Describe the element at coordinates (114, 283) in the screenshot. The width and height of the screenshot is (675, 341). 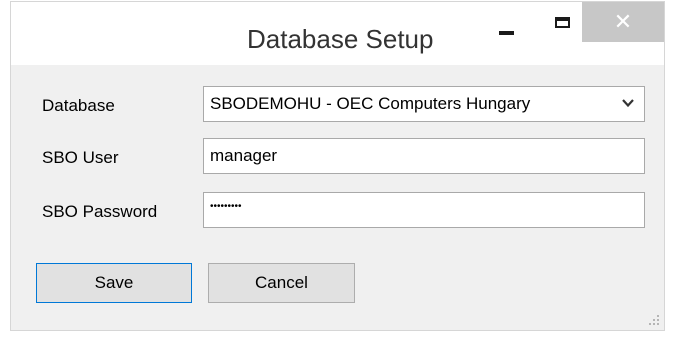
I see `save-button: Save` at that location.